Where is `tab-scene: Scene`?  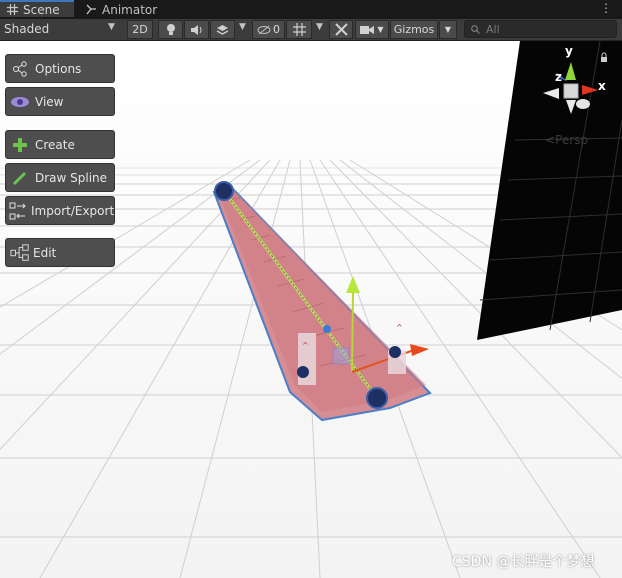
tab-scene: Scene is located at coordinates (37, 8).